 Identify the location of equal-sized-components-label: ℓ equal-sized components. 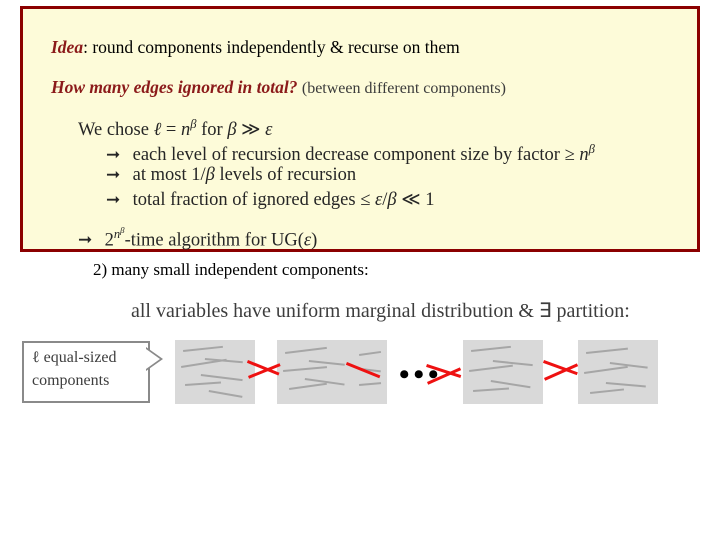
(86, 372).